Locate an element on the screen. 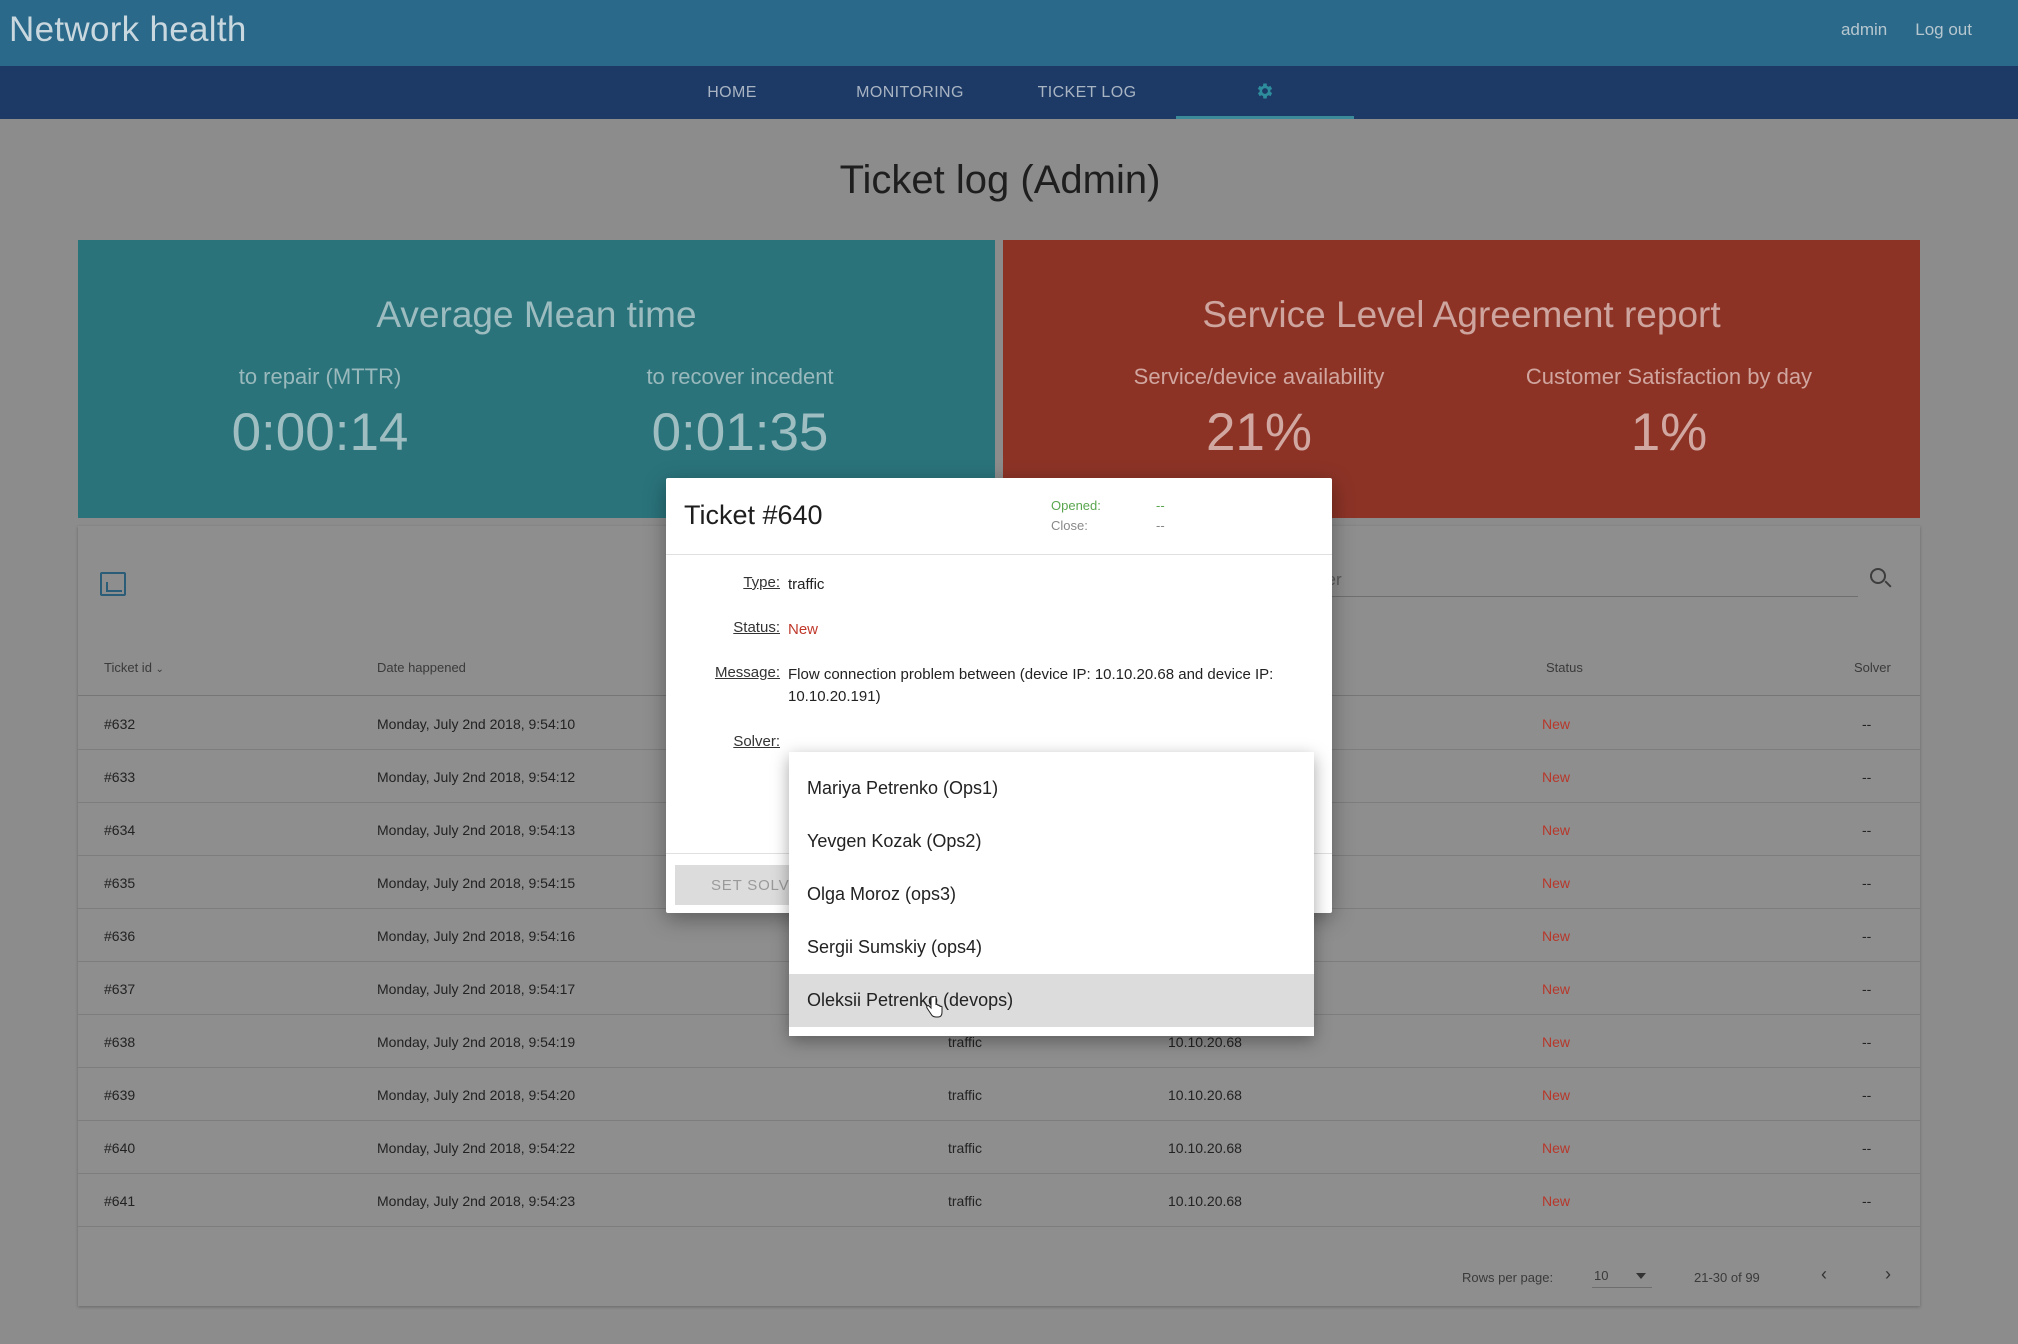 This screenshot has width=2018, height=1344. header-links: admin Log out is located at coordinates (1906, 30).